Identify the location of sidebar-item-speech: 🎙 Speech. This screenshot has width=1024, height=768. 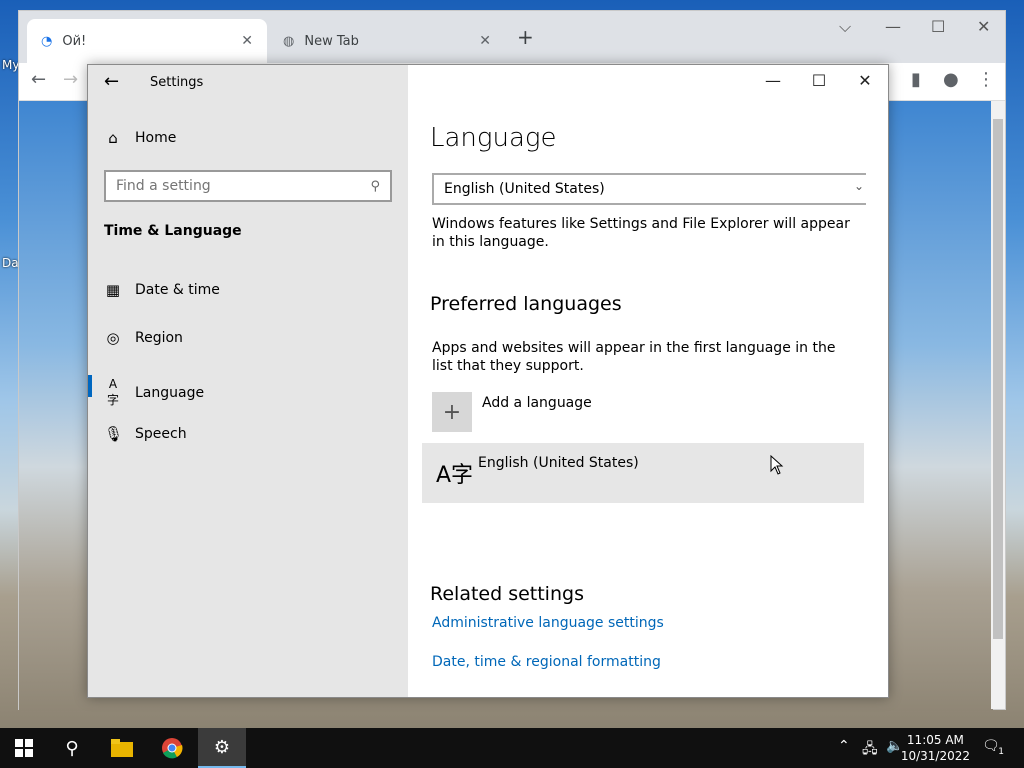
(145, 434).